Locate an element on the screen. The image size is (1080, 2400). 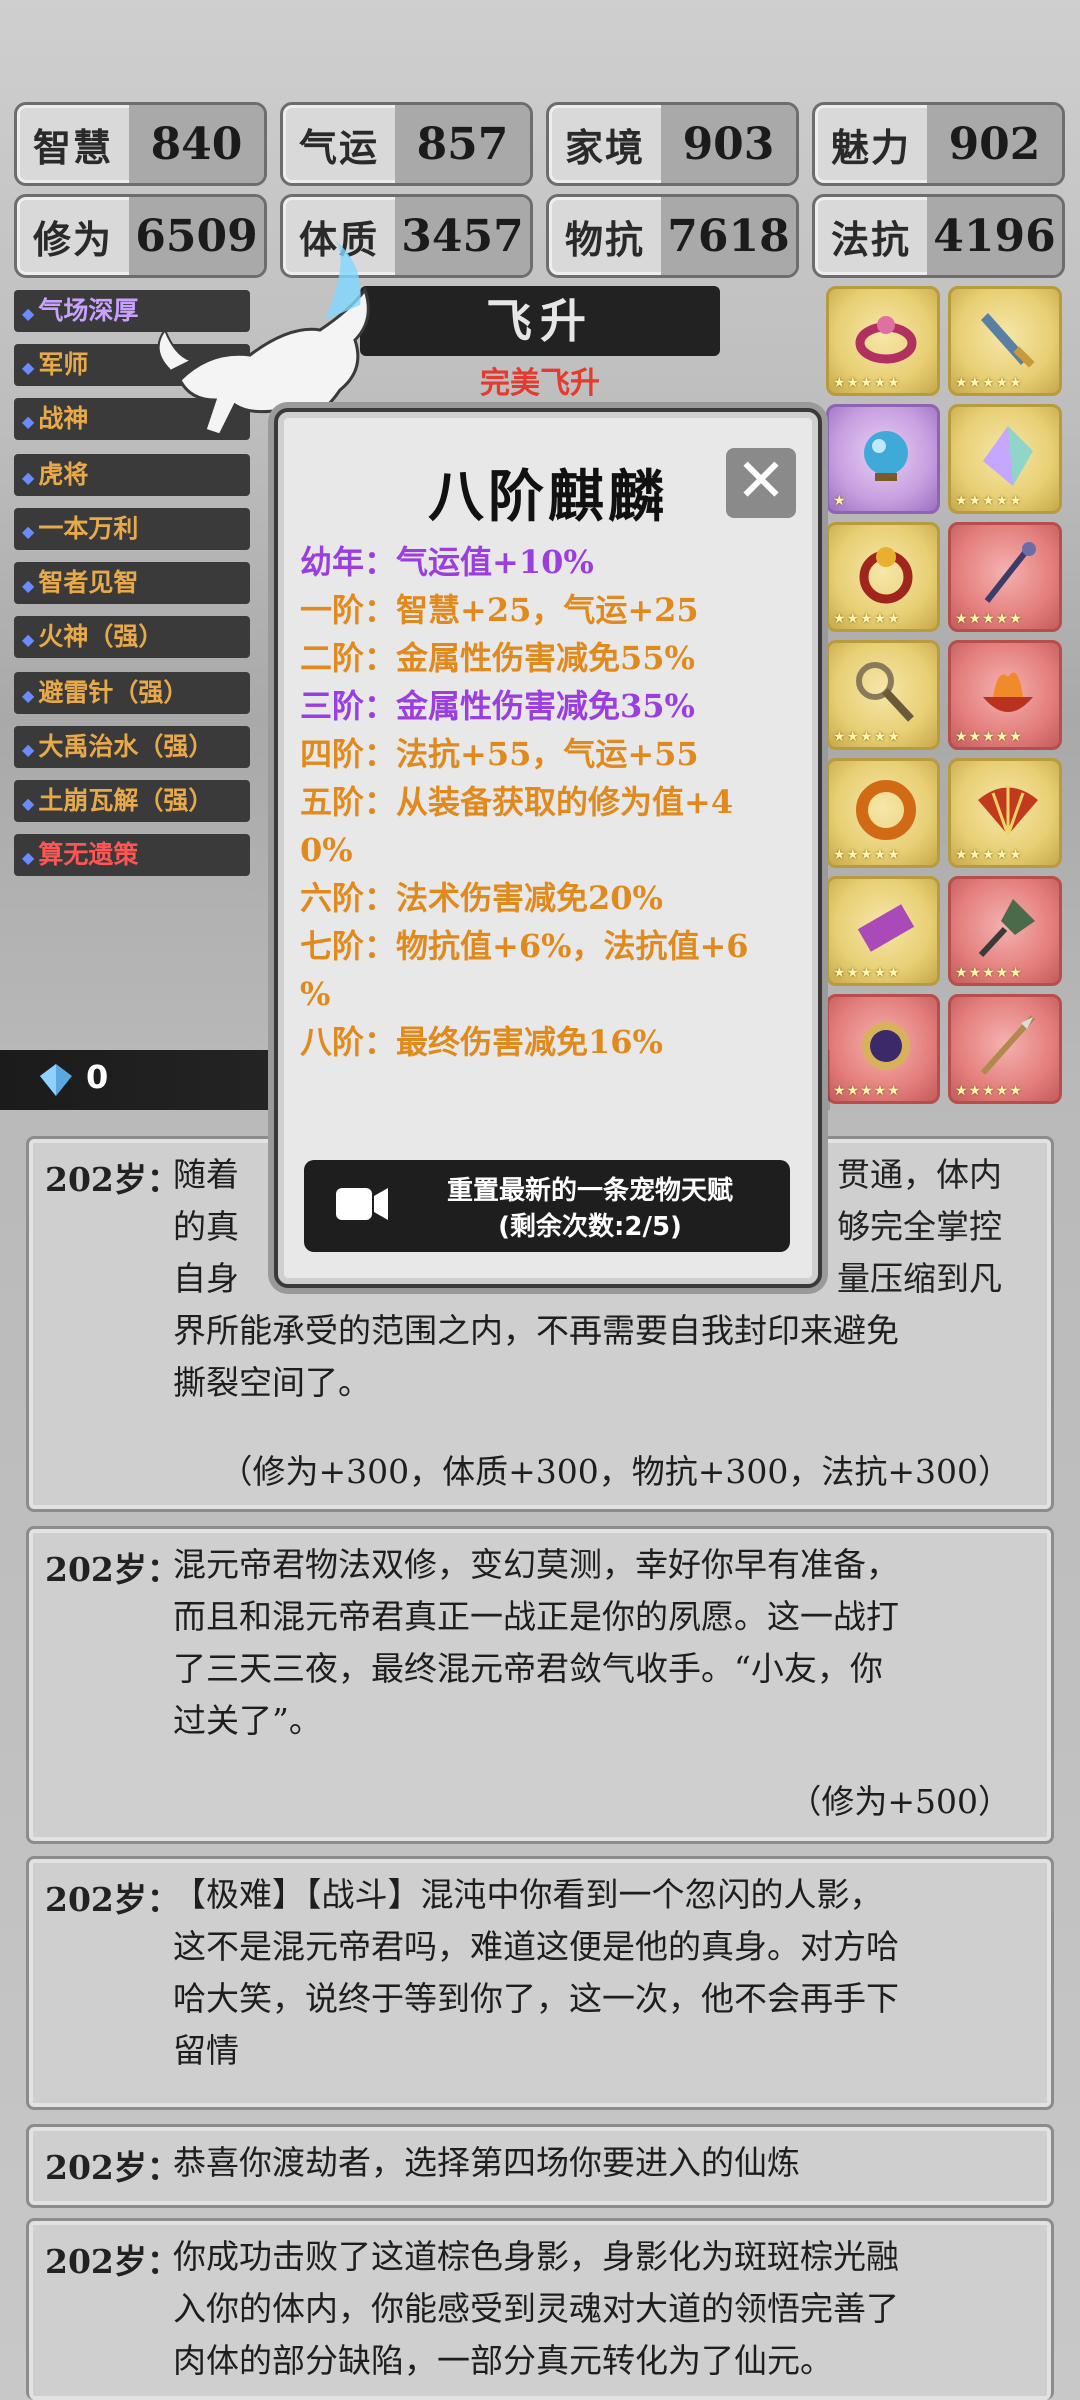
reset-label: 重置最新的一条宠物天赋 is located at coordinates (589, 1191).